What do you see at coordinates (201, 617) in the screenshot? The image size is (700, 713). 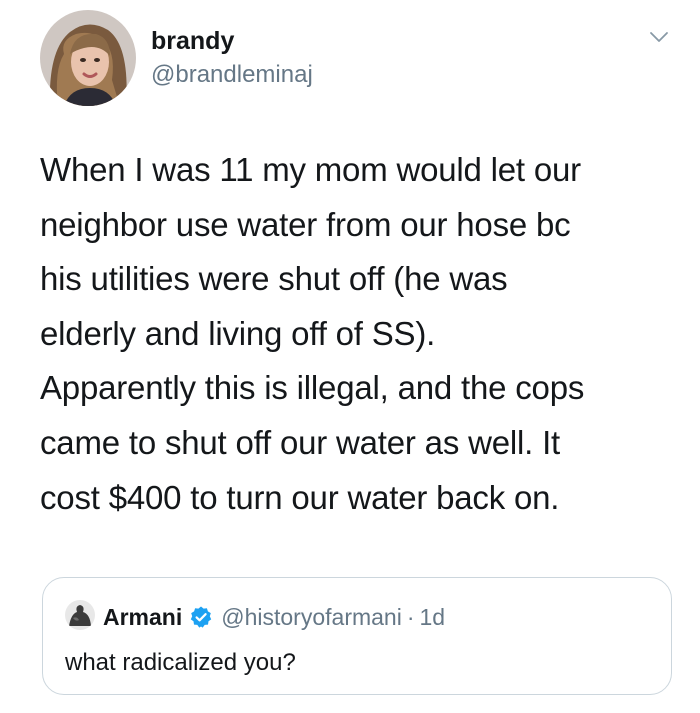 I see `verified-badge-icon` at bounding box center [201, 617].